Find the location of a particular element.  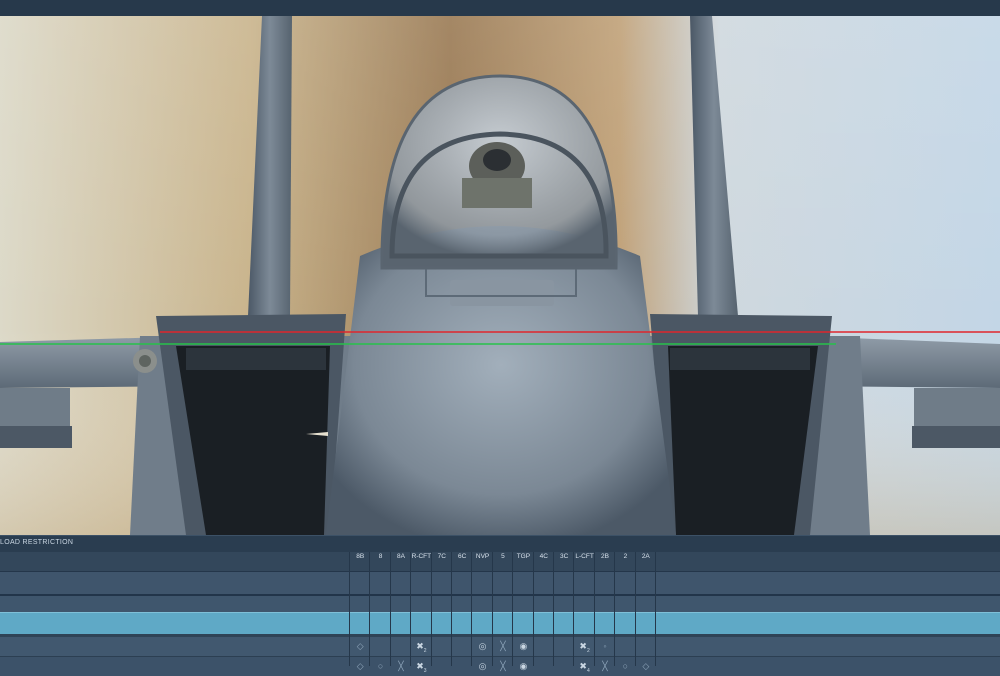

station-label: L-CFT is located at coordinates (584, 556).